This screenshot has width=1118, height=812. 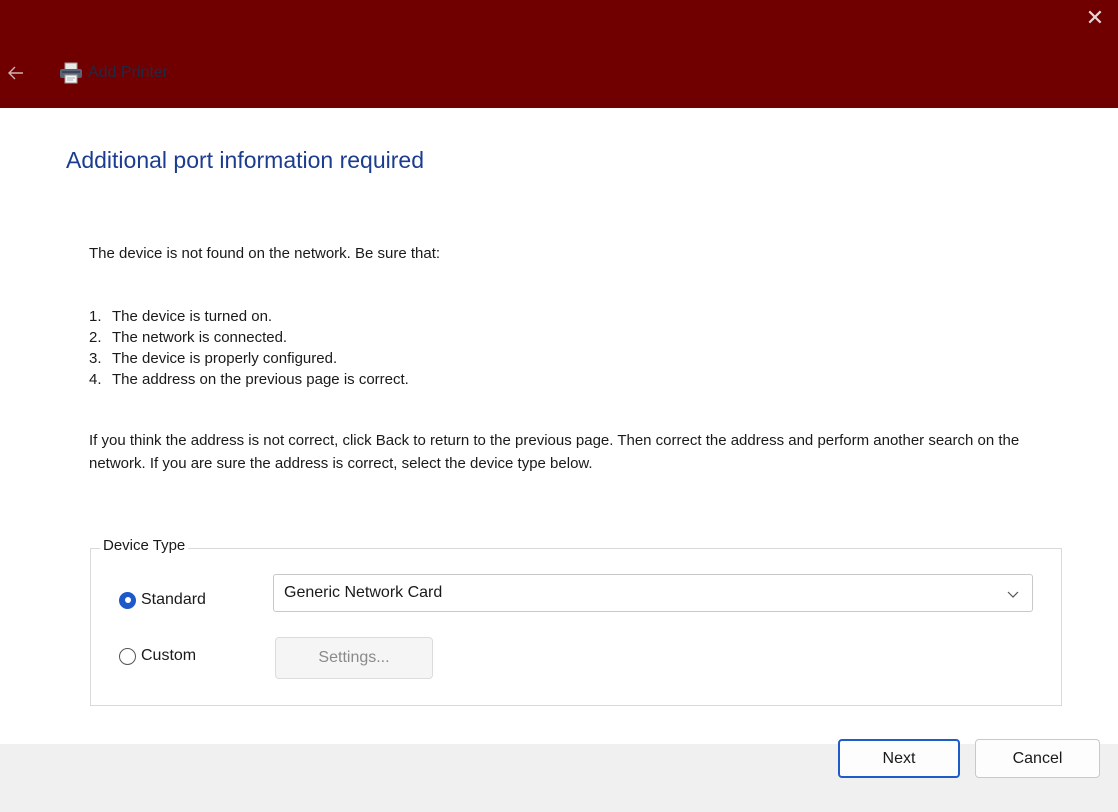 I want to click on list-text: The network is connected., so click(x=200, y=337).